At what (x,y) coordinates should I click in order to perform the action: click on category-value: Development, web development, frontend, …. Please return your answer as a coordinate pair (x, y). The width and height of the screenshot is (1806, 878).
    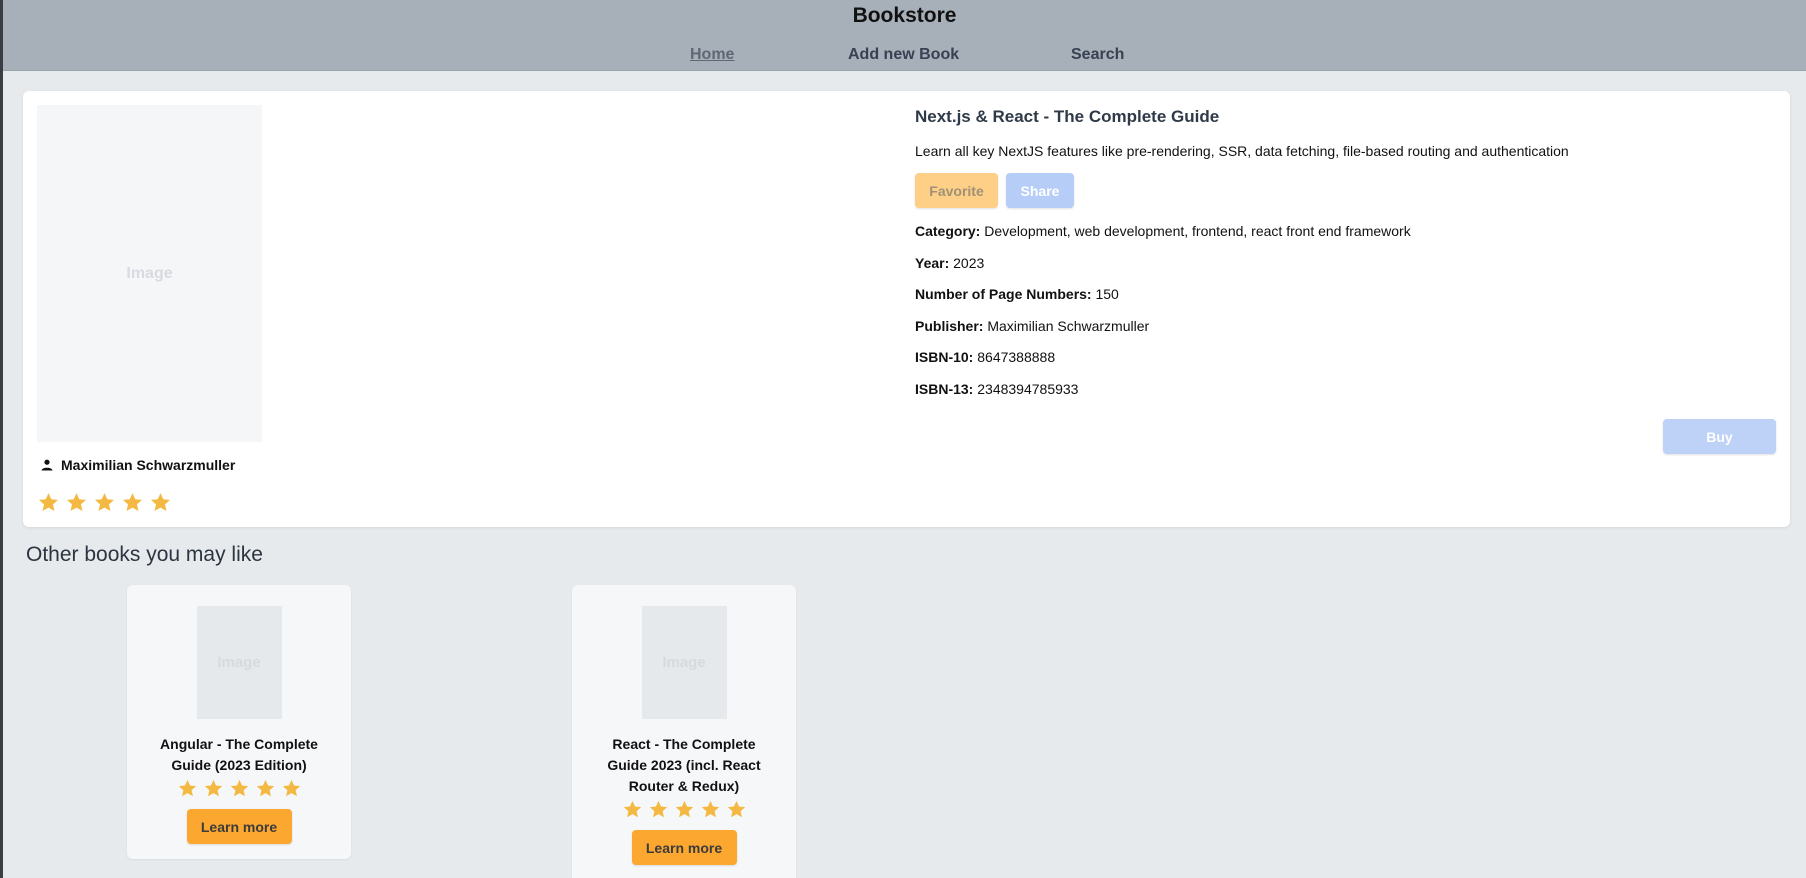
    Looking at the image, I should click on (1197, 231).